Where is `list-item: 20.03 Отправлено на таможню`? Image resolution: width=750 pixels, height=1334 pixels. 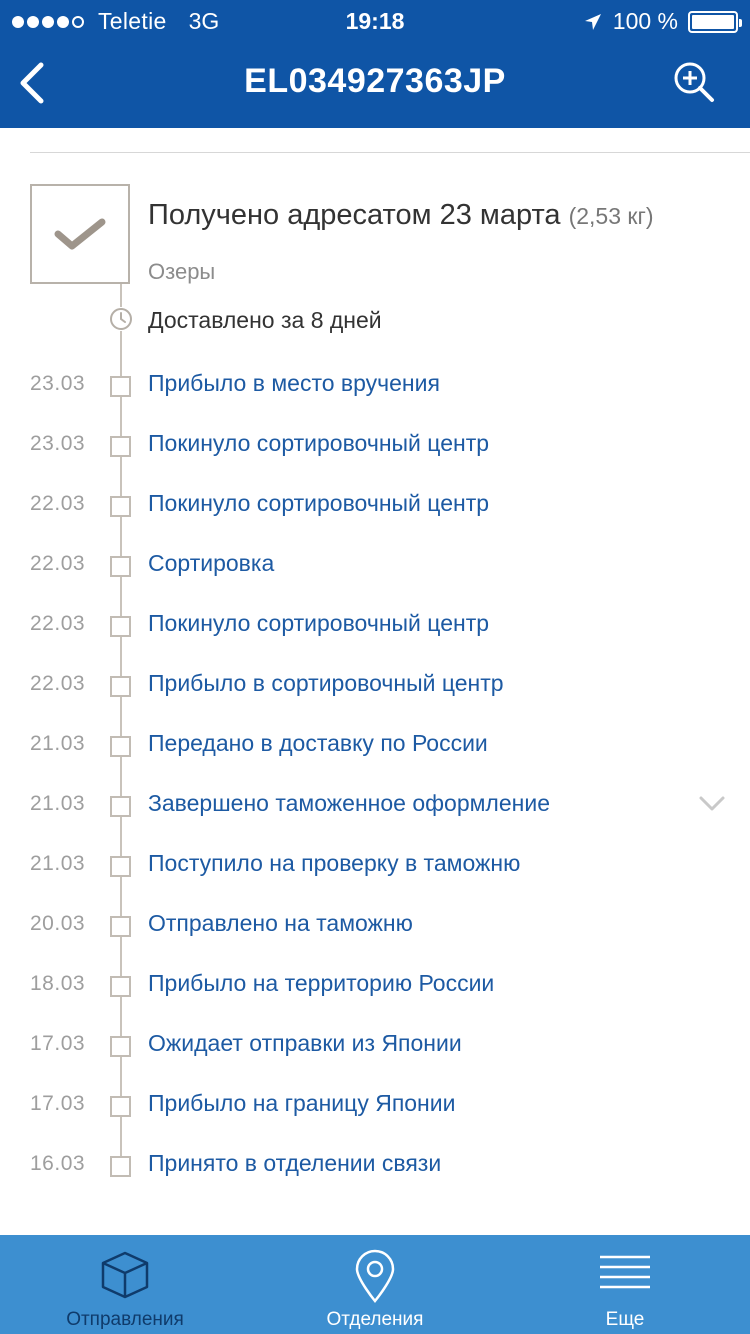
list-item: 20.03 Отправлено на таможню is located at coordinates (375, 931).